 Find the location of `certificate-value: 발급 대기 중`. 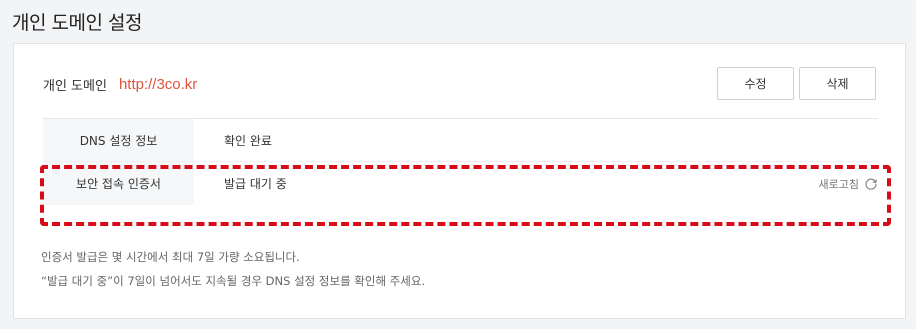

certificate-value: 발급 대기 중 is located at coordinates (255, 184).